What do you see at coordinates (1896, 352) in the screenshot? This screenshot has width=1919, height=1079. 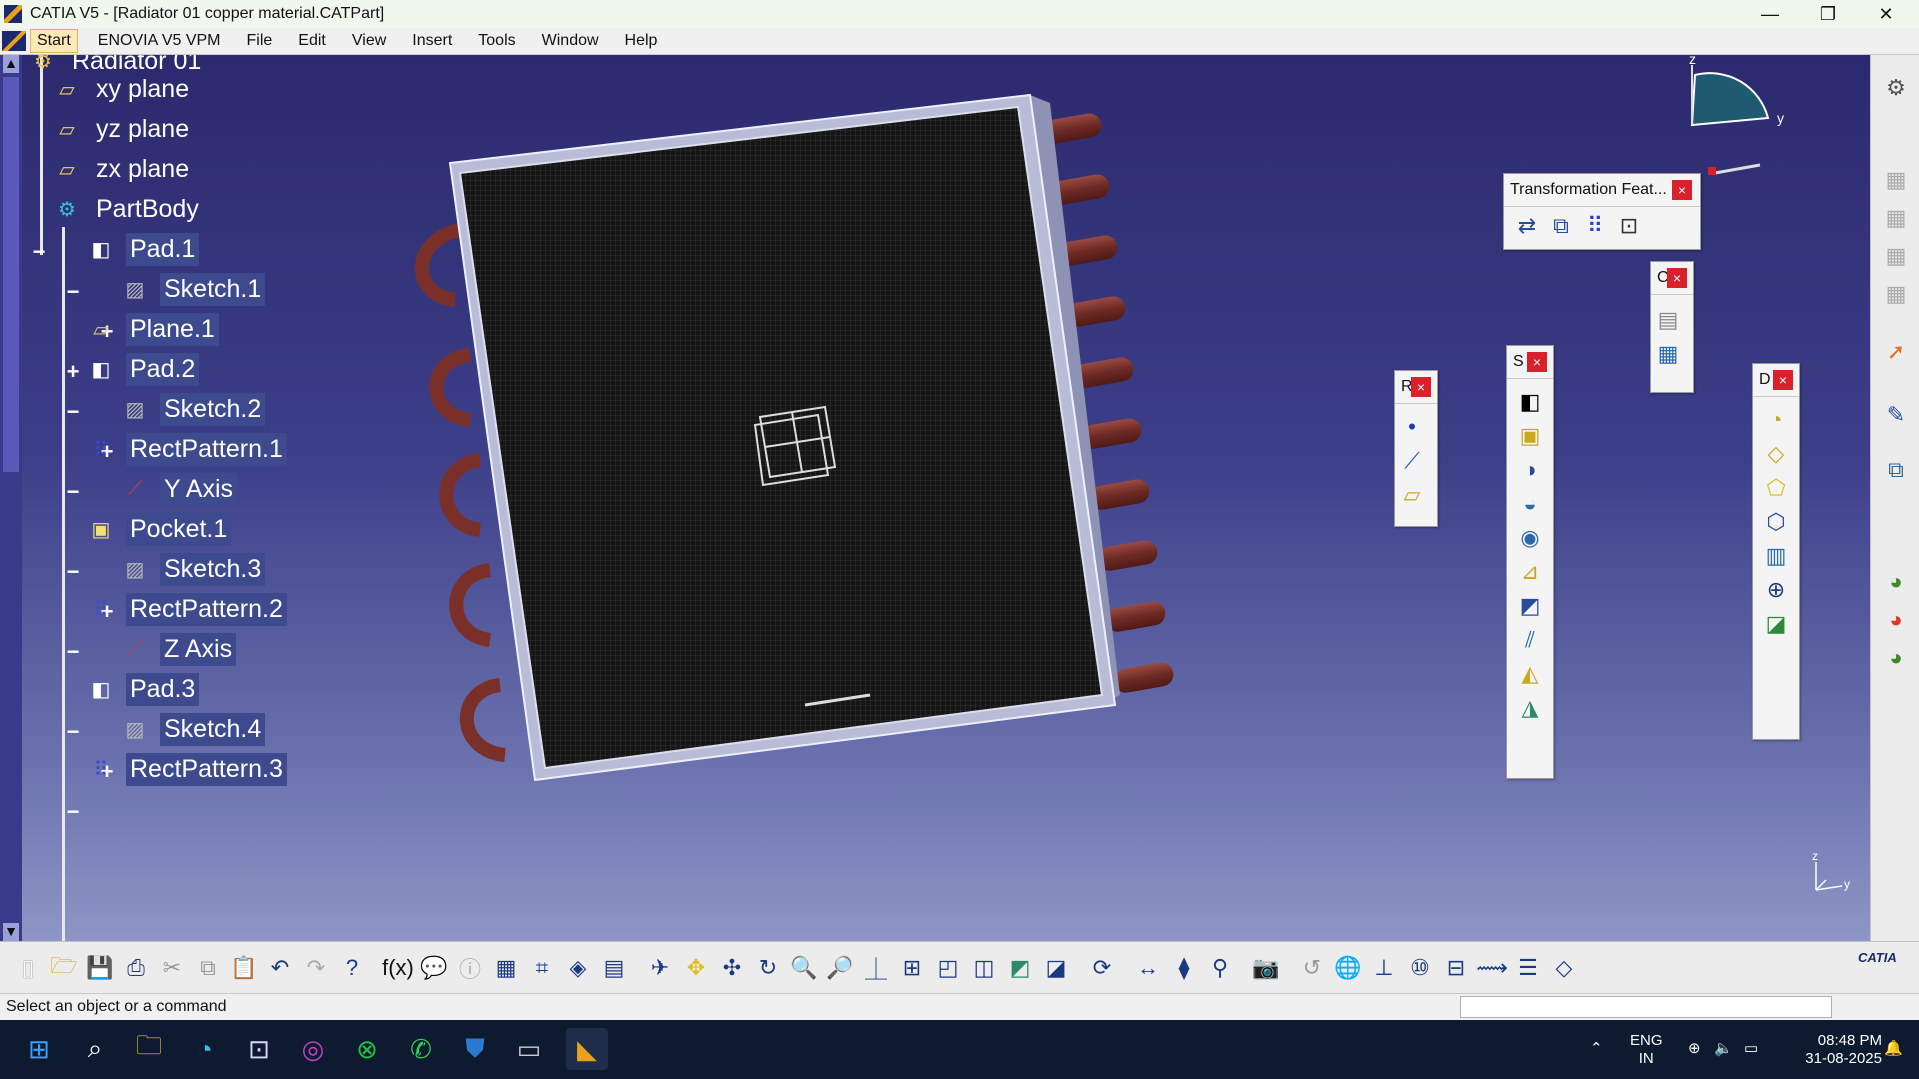 I see `select-cursor-icon: ➚` at bounding box center [1896, 352].